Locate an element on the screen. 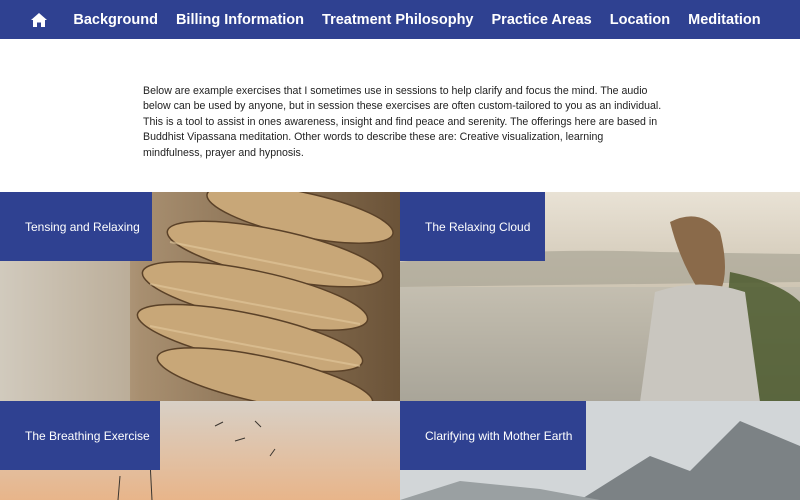 This screenshot has height=500, width=800. nav-link-billing-information: Billing Information is located at coordinates (240, 20).